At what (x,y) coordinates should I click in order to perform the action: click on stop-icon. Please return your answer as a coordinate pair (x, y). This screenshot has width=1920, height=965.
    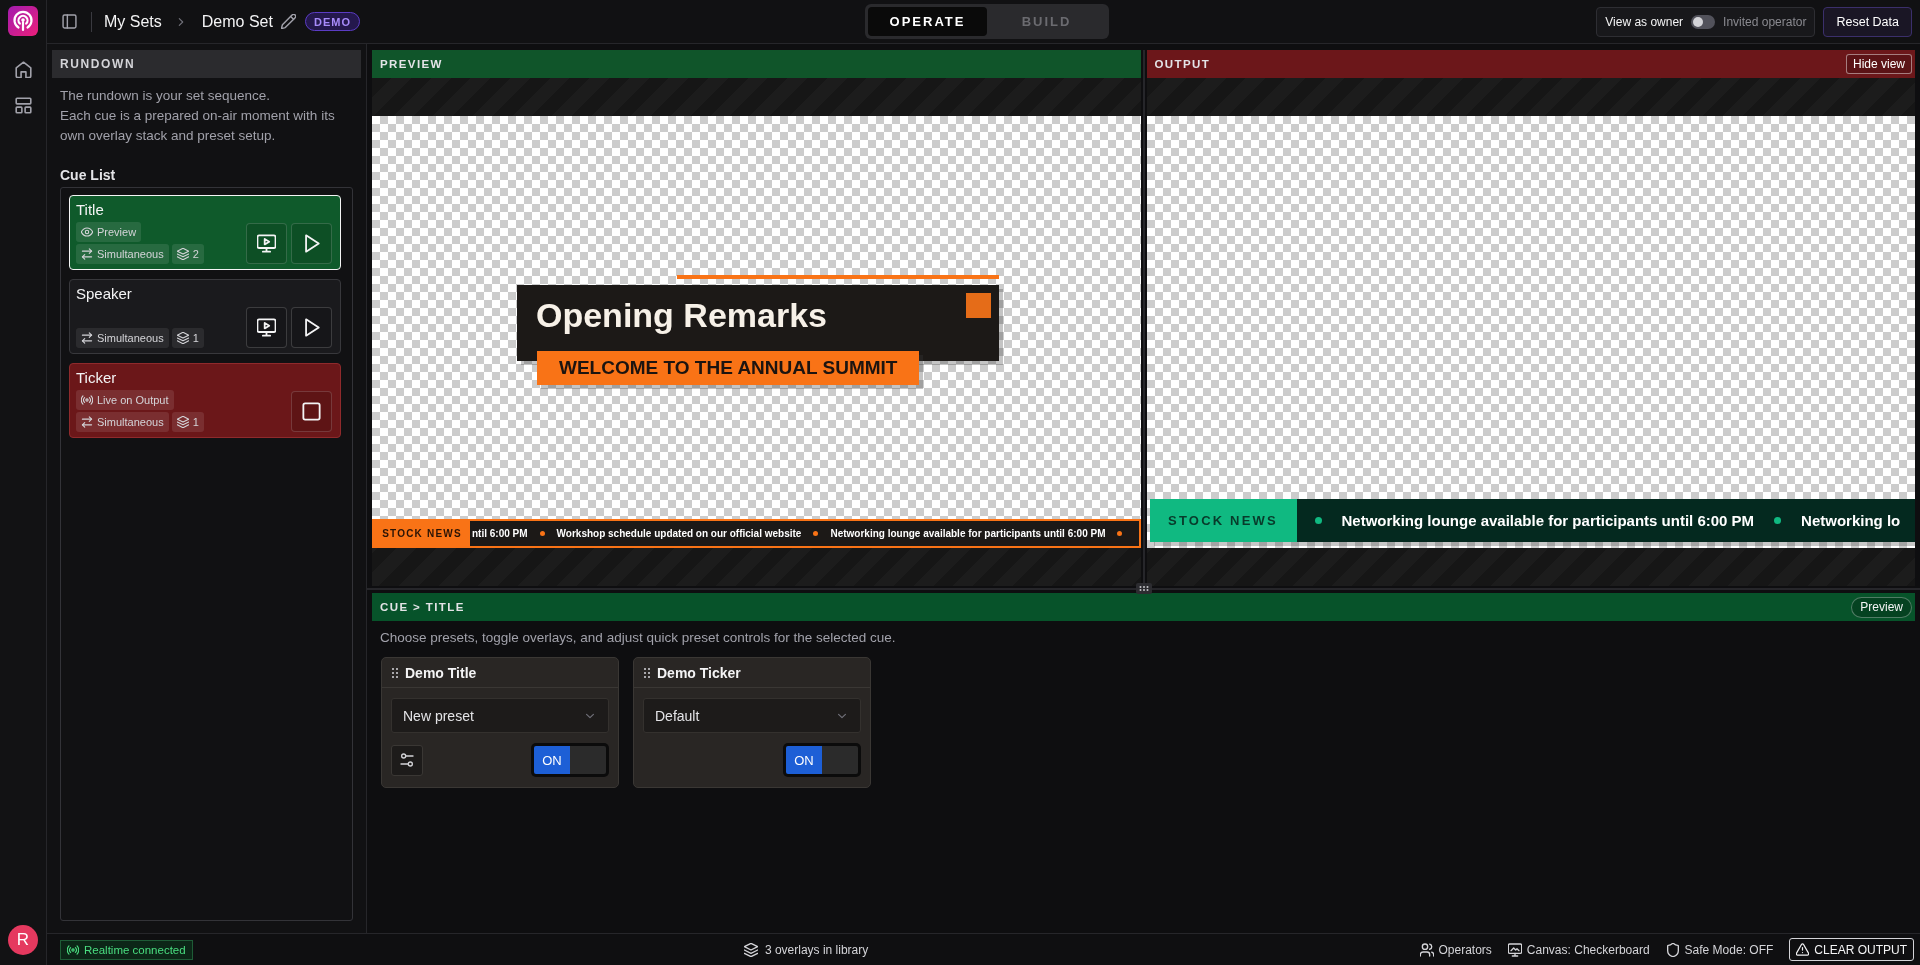
    Looking at the image, I should click on (311, 411).